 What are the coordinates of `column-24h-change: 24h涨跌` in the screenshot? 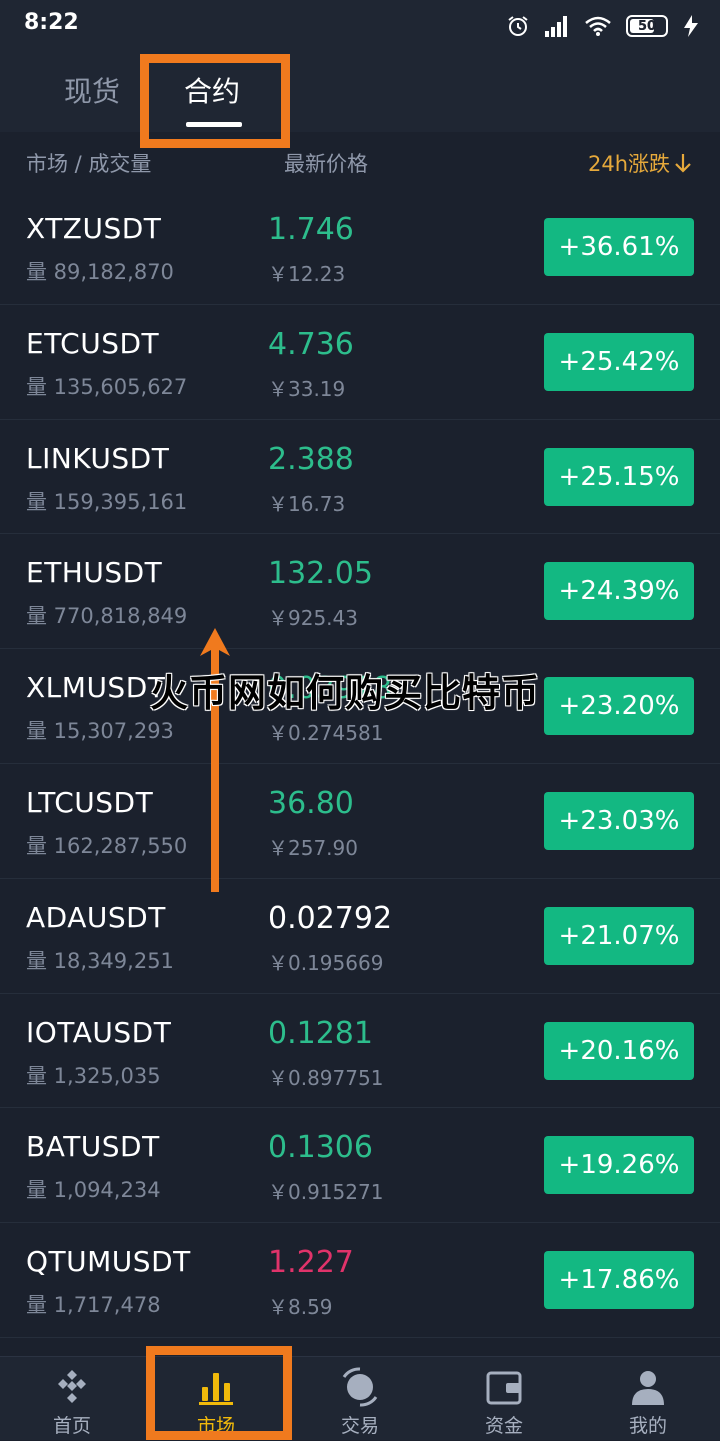 It's located at (640, 163).